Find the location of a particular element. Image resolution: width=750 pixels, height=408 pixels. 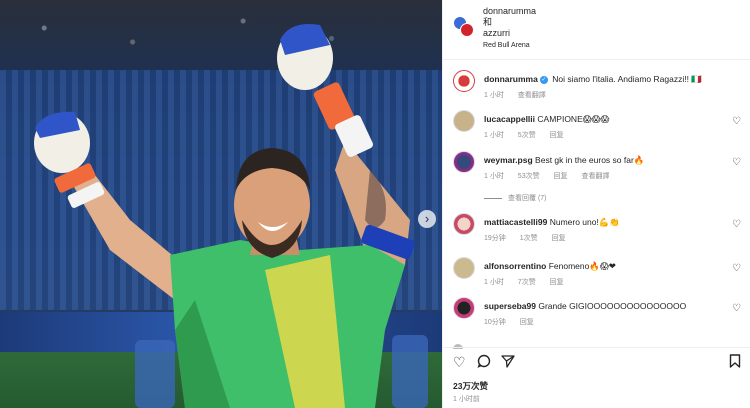

comment-text: Fenomeno🔥😱❤ is located at coordinates (582, 266).